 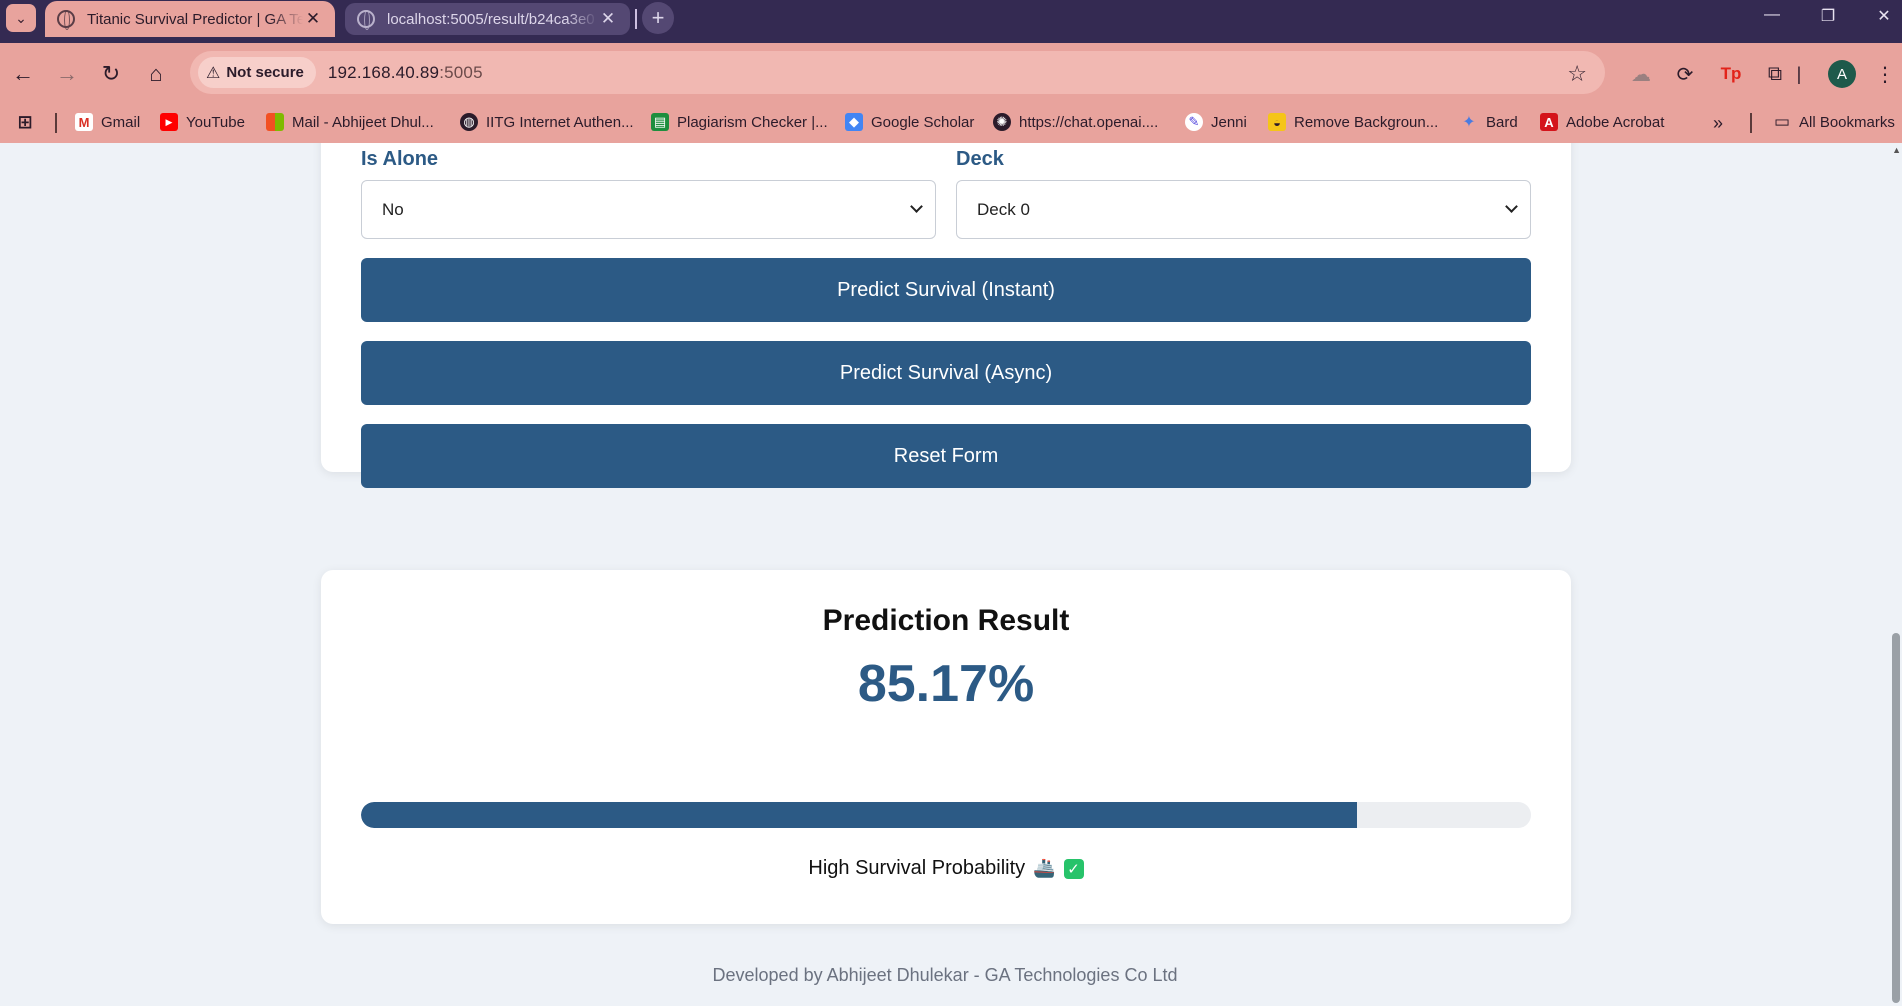 I want to click on removebg-icon: ◒, so click(x=1277, y=122).